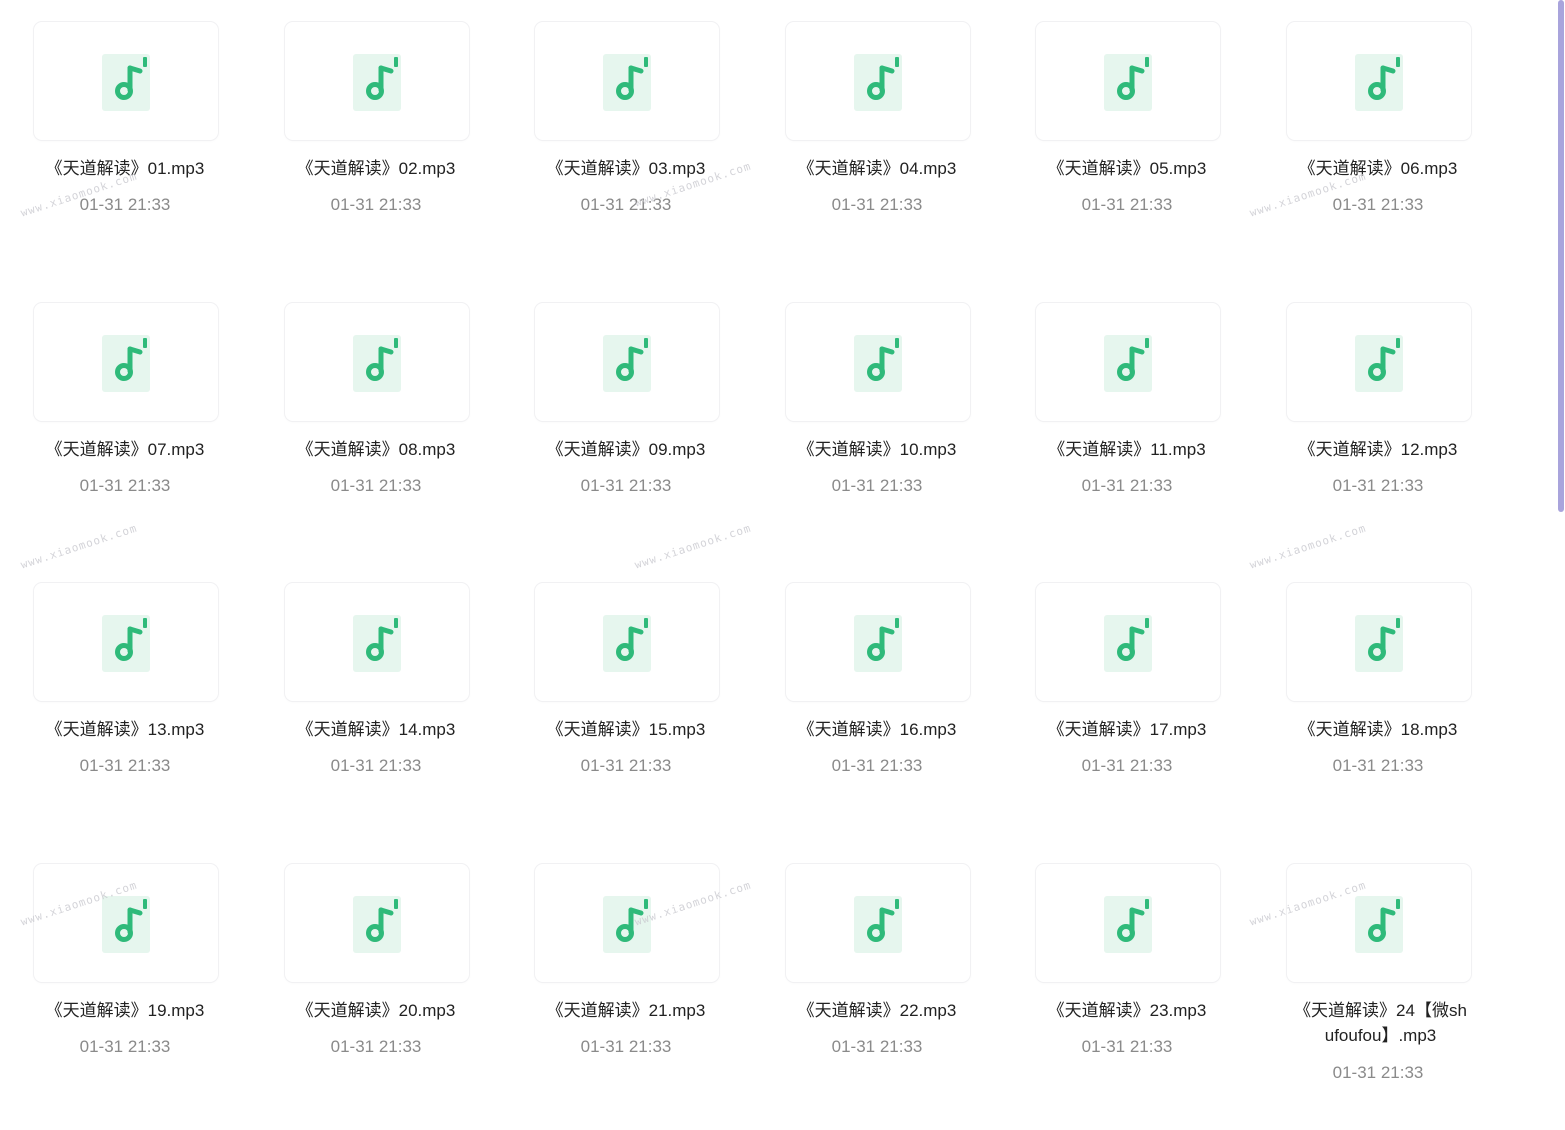  What do you see at coordinates (626, 1010) in the screenshot?
I see `file-name: 《天道解读》21.mp3` at bounding box center [626, 1010].